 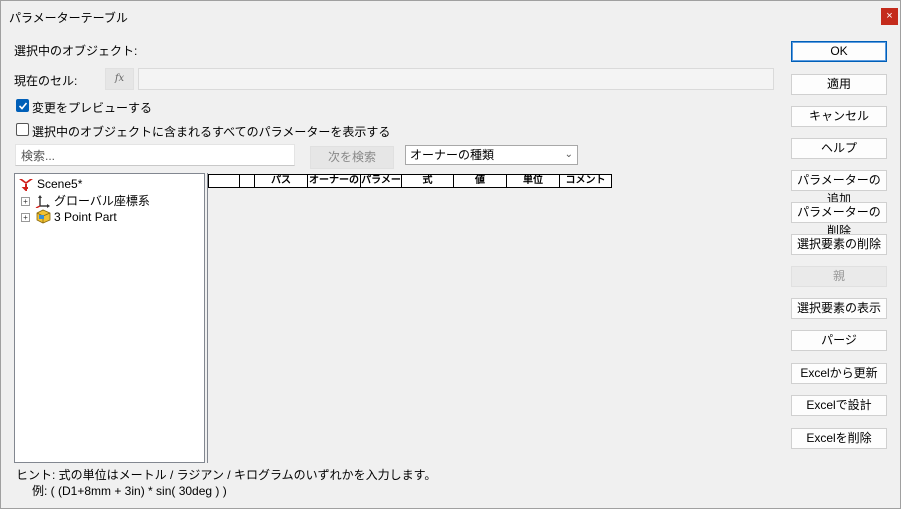 What do you see at coordinates (839, 308) in the screenshot?
I see `show-selected-button: 選択要素の表示` at bounding box center [839, 308].